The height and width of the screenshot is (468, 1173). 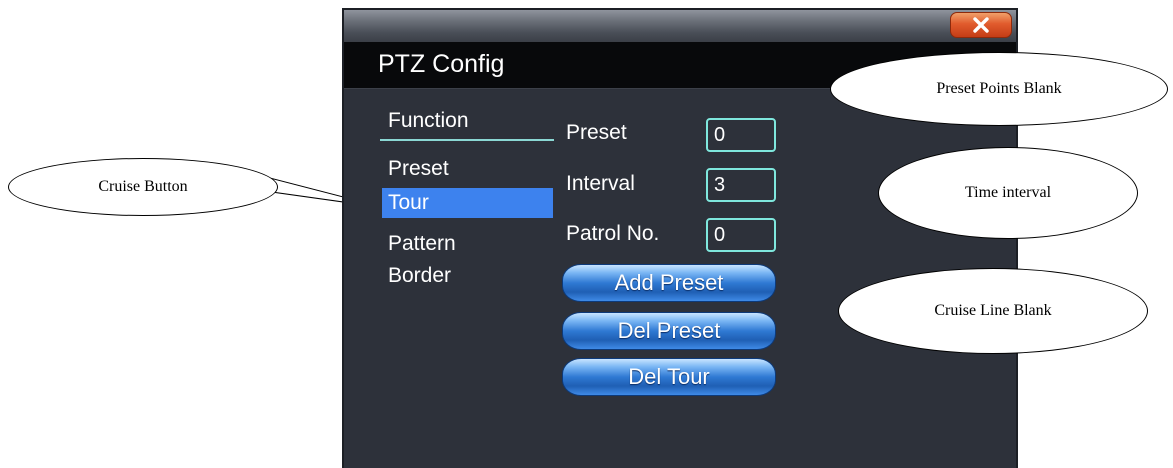 What do you see at coordinates (465, 169) in the screenshot?
I see `menu-item-preset: Preset` at bounding box center [465, 169].